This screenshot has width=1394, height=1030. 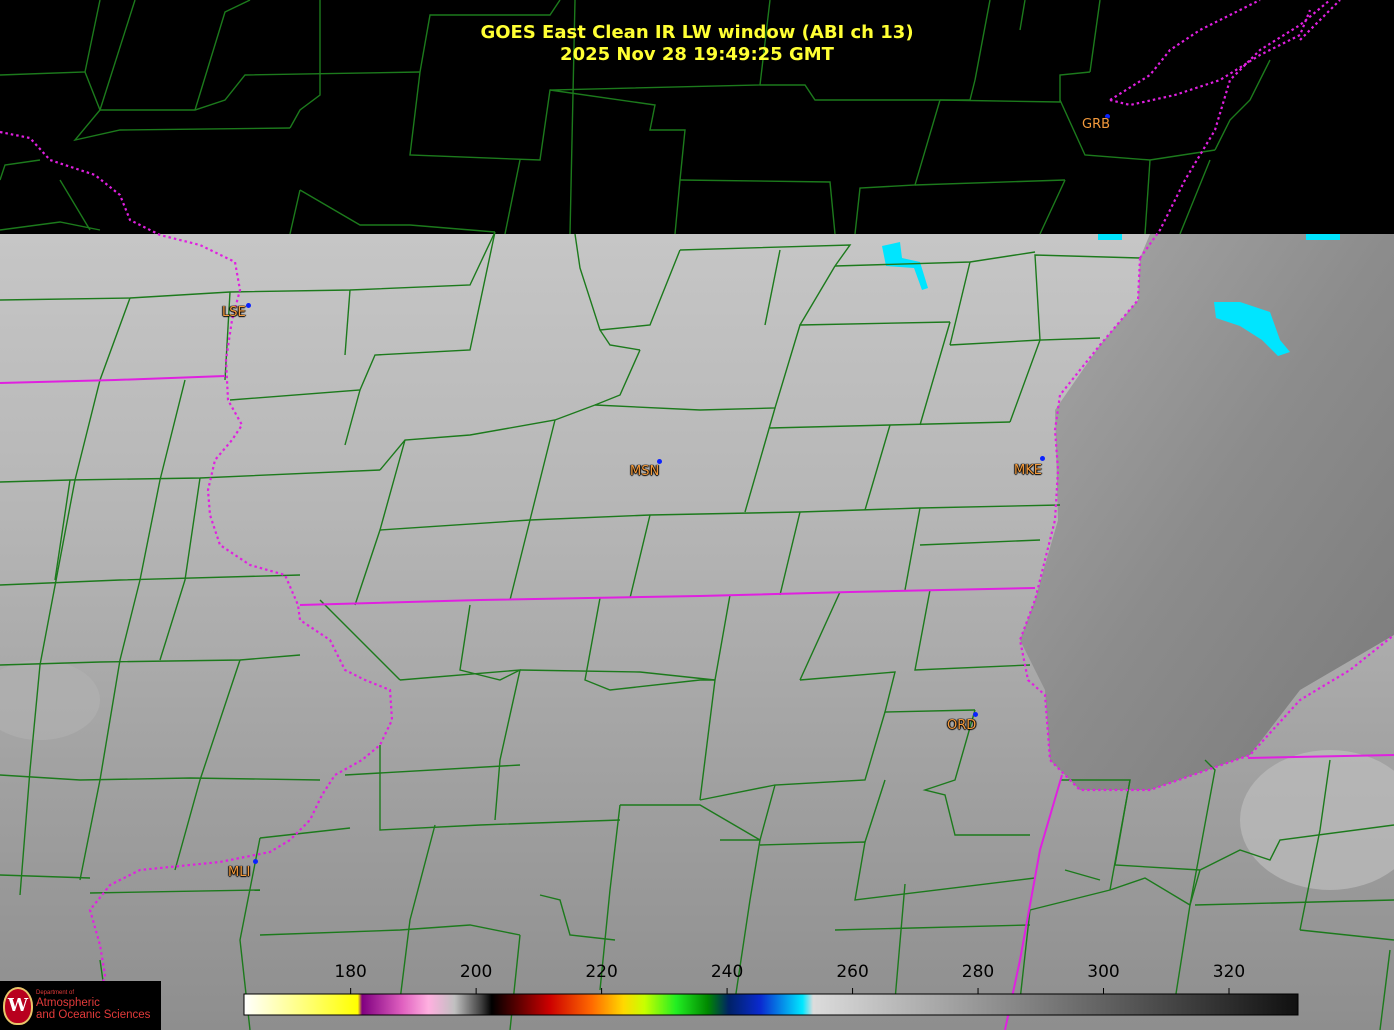 What do you see at coordinates (771, 1004) in the screenshot?
I see `colorbar` at bounding box center [771, 1004].